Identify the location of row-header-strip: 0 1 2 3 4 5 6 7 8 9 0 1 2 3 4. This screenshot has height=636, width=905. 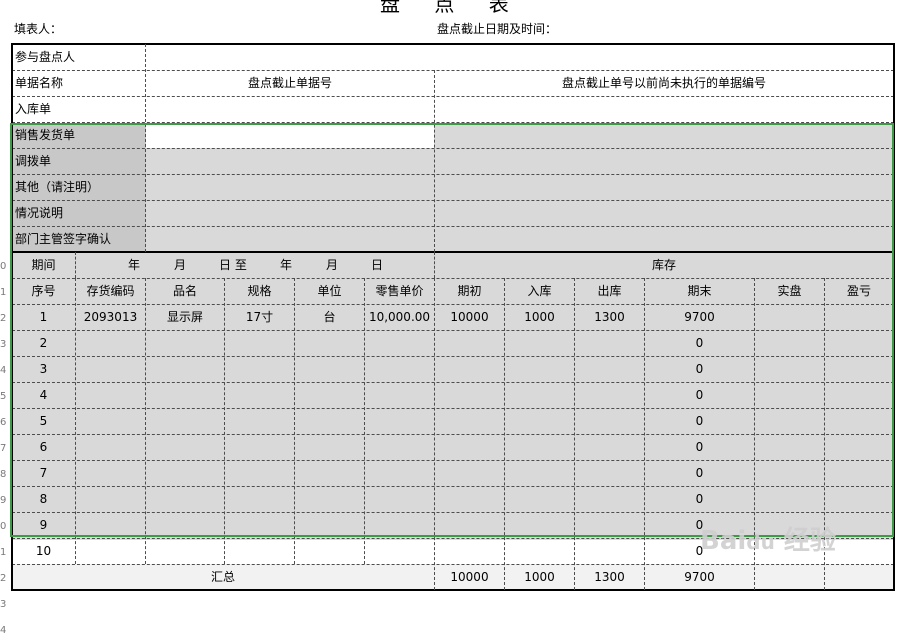
(5, 318).